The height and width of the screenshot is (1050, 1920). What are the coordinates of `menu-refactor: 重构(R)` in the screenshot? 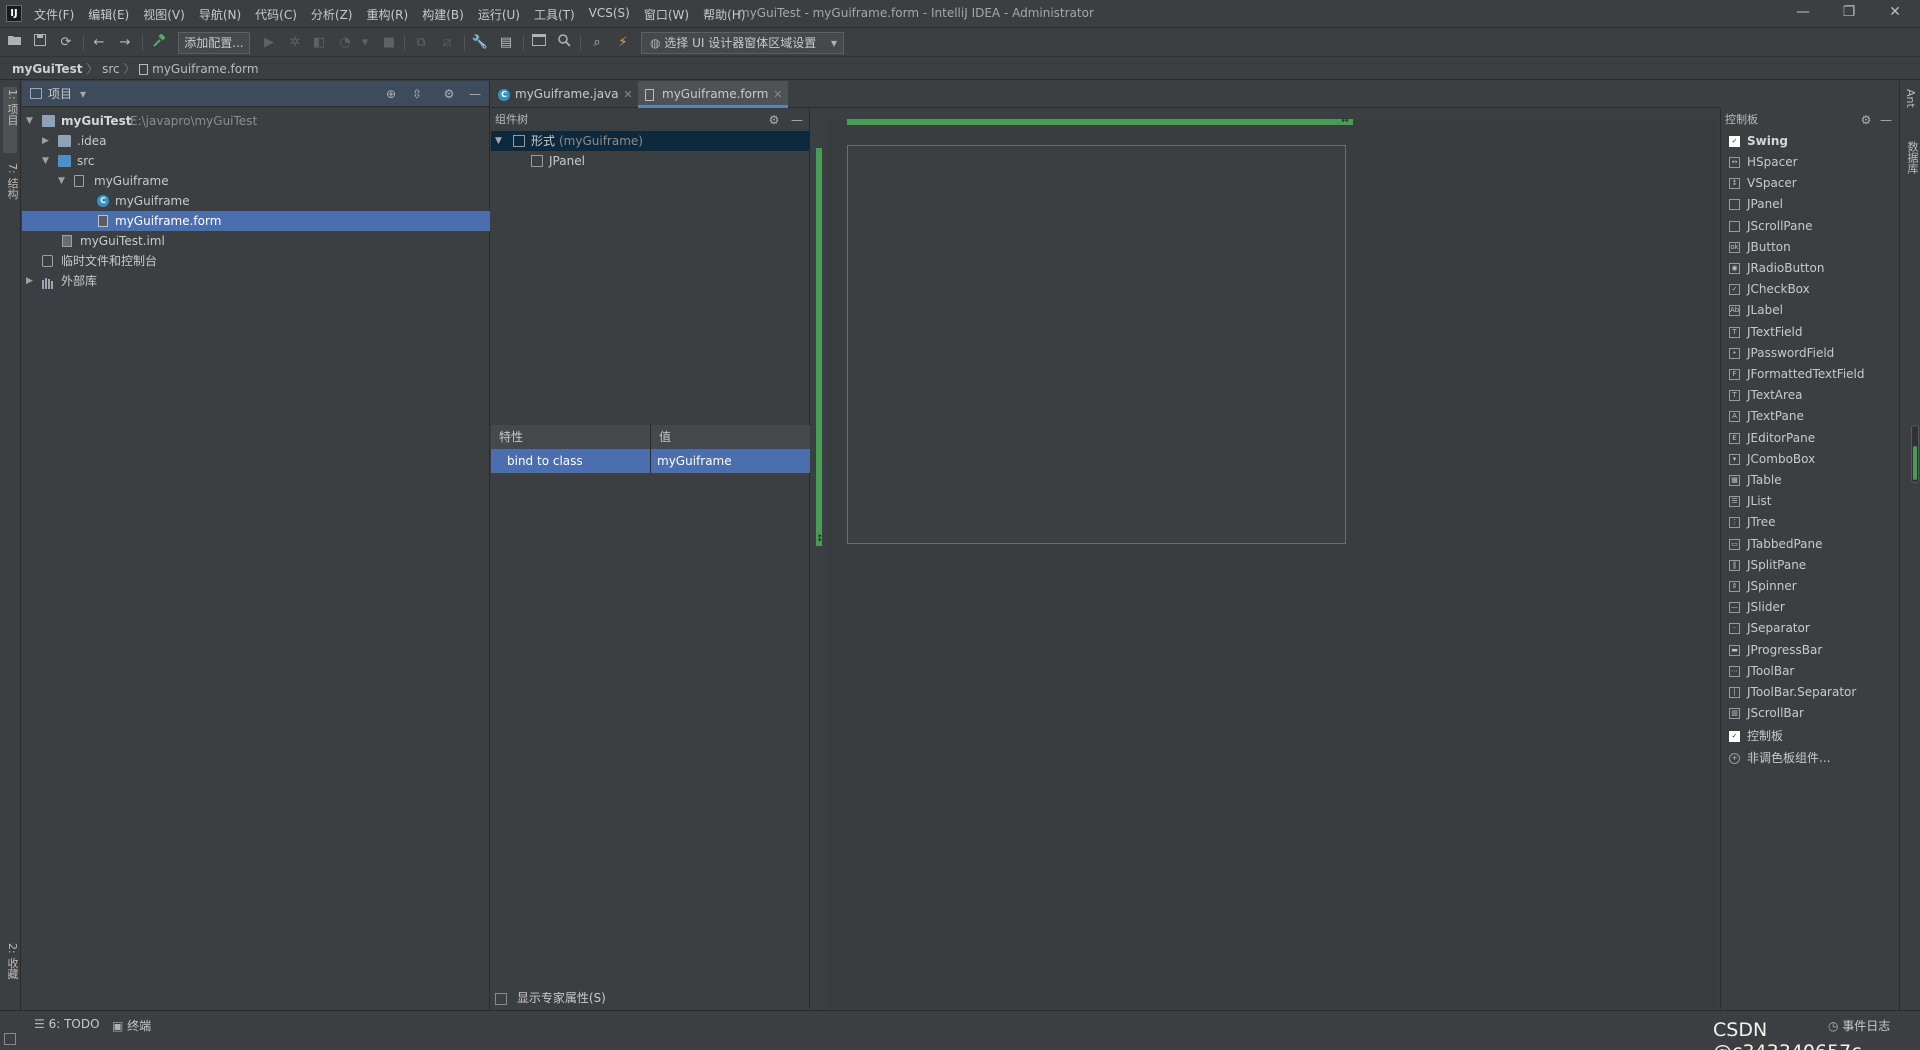 It's located at (388, 14).